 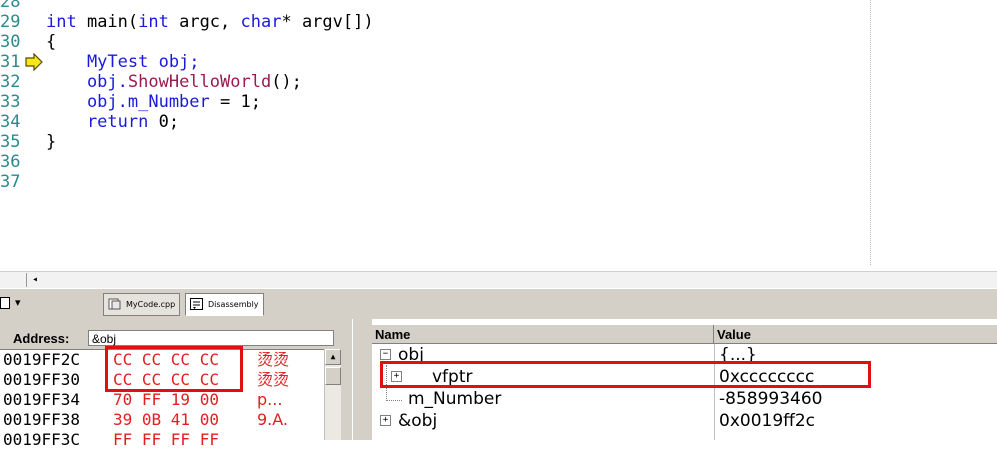 What do you see at coordinates (42, 359) in the screenshot?
I see `memory-address: 0019FF2C` at bounding box center [42, 359].